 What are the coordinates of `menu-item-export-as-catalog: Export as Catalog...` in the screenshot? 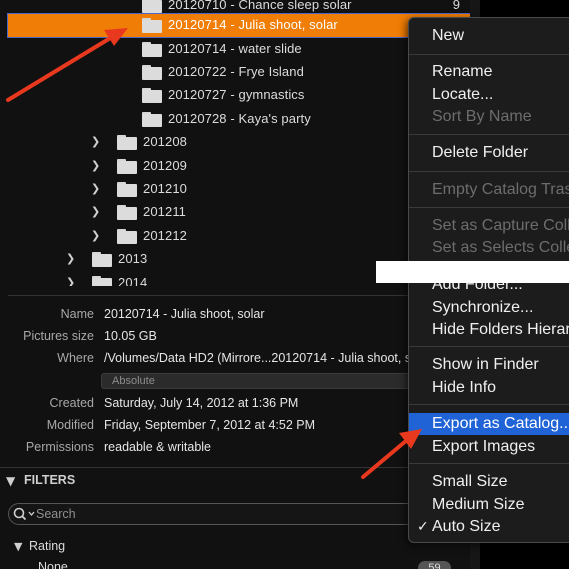 It's located at (489, 424).